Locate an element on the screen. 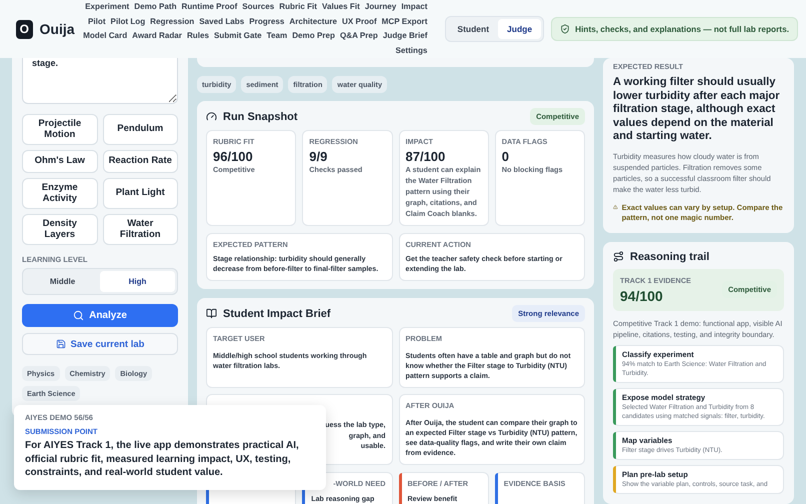 Image resolution: width=806 pixels, height=504 pixels. nav-link: Pilot Log is located at coordinates (128, 22).